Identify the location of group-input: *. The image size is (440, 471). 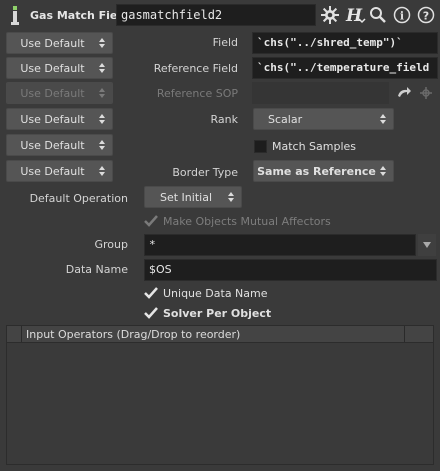
(280, 245).